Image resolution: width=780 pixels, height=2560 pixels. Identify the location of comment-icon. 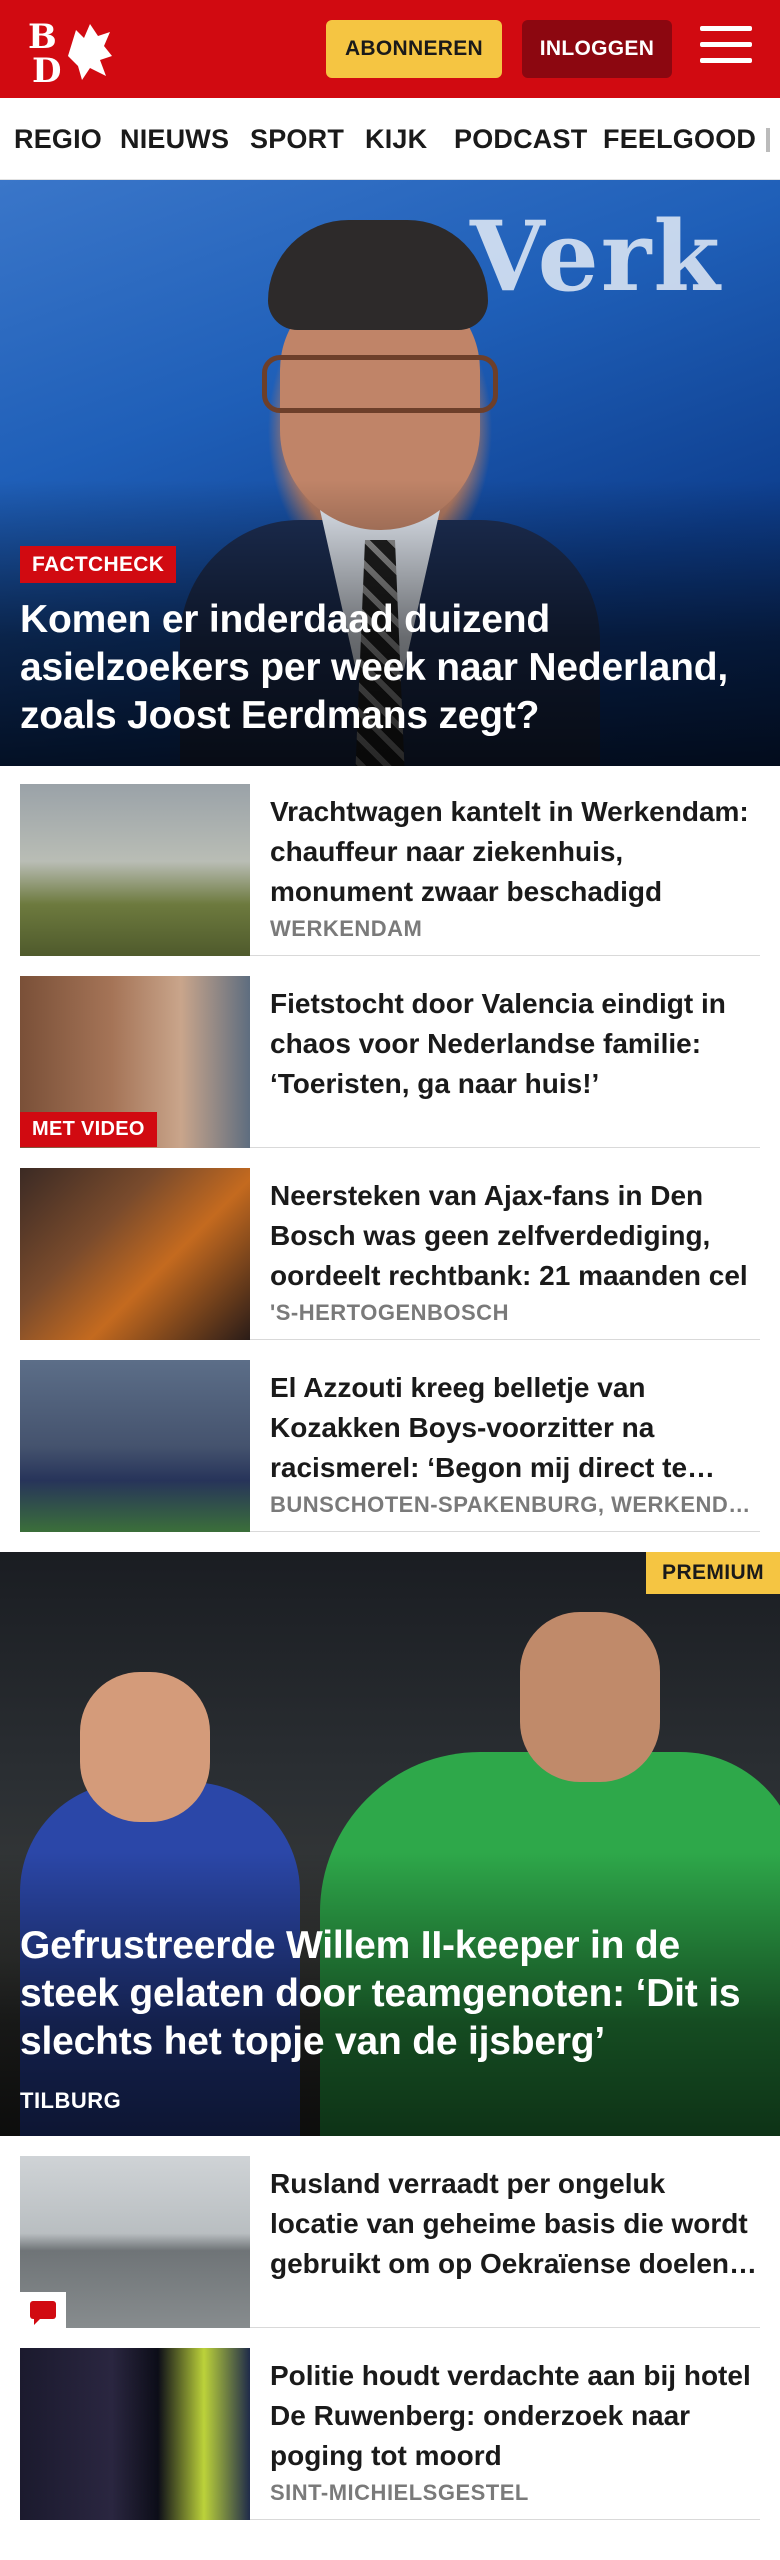
(43, 2310).